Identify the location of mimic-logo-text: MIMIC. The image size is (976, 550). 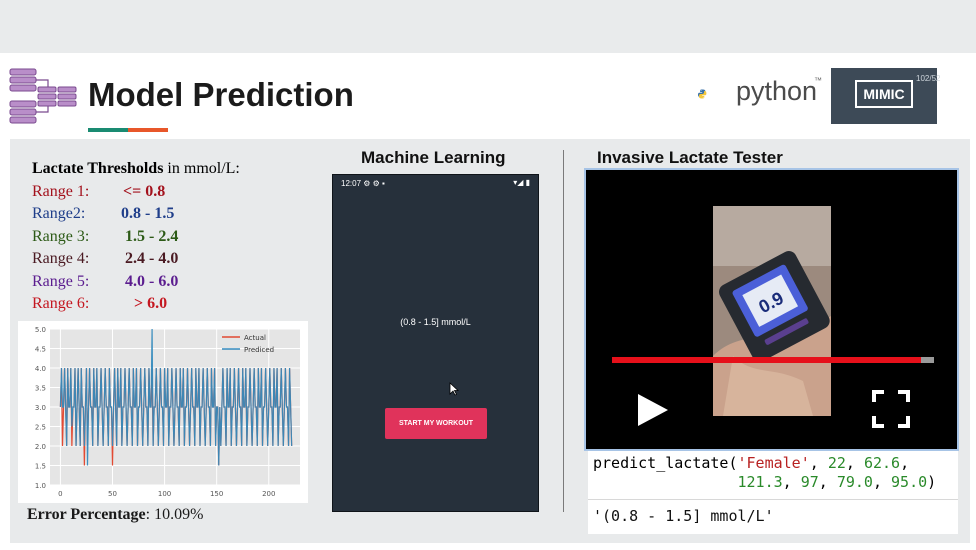
(884, 94).